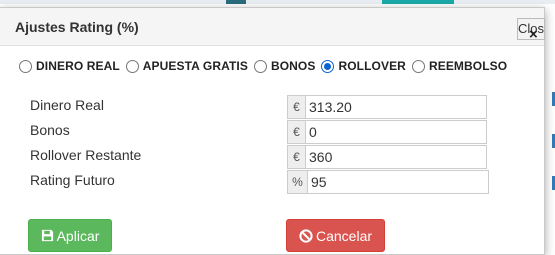 The image size is (555, 255). I want to click on radio-label: DINERO REAL, so click(78, 66).